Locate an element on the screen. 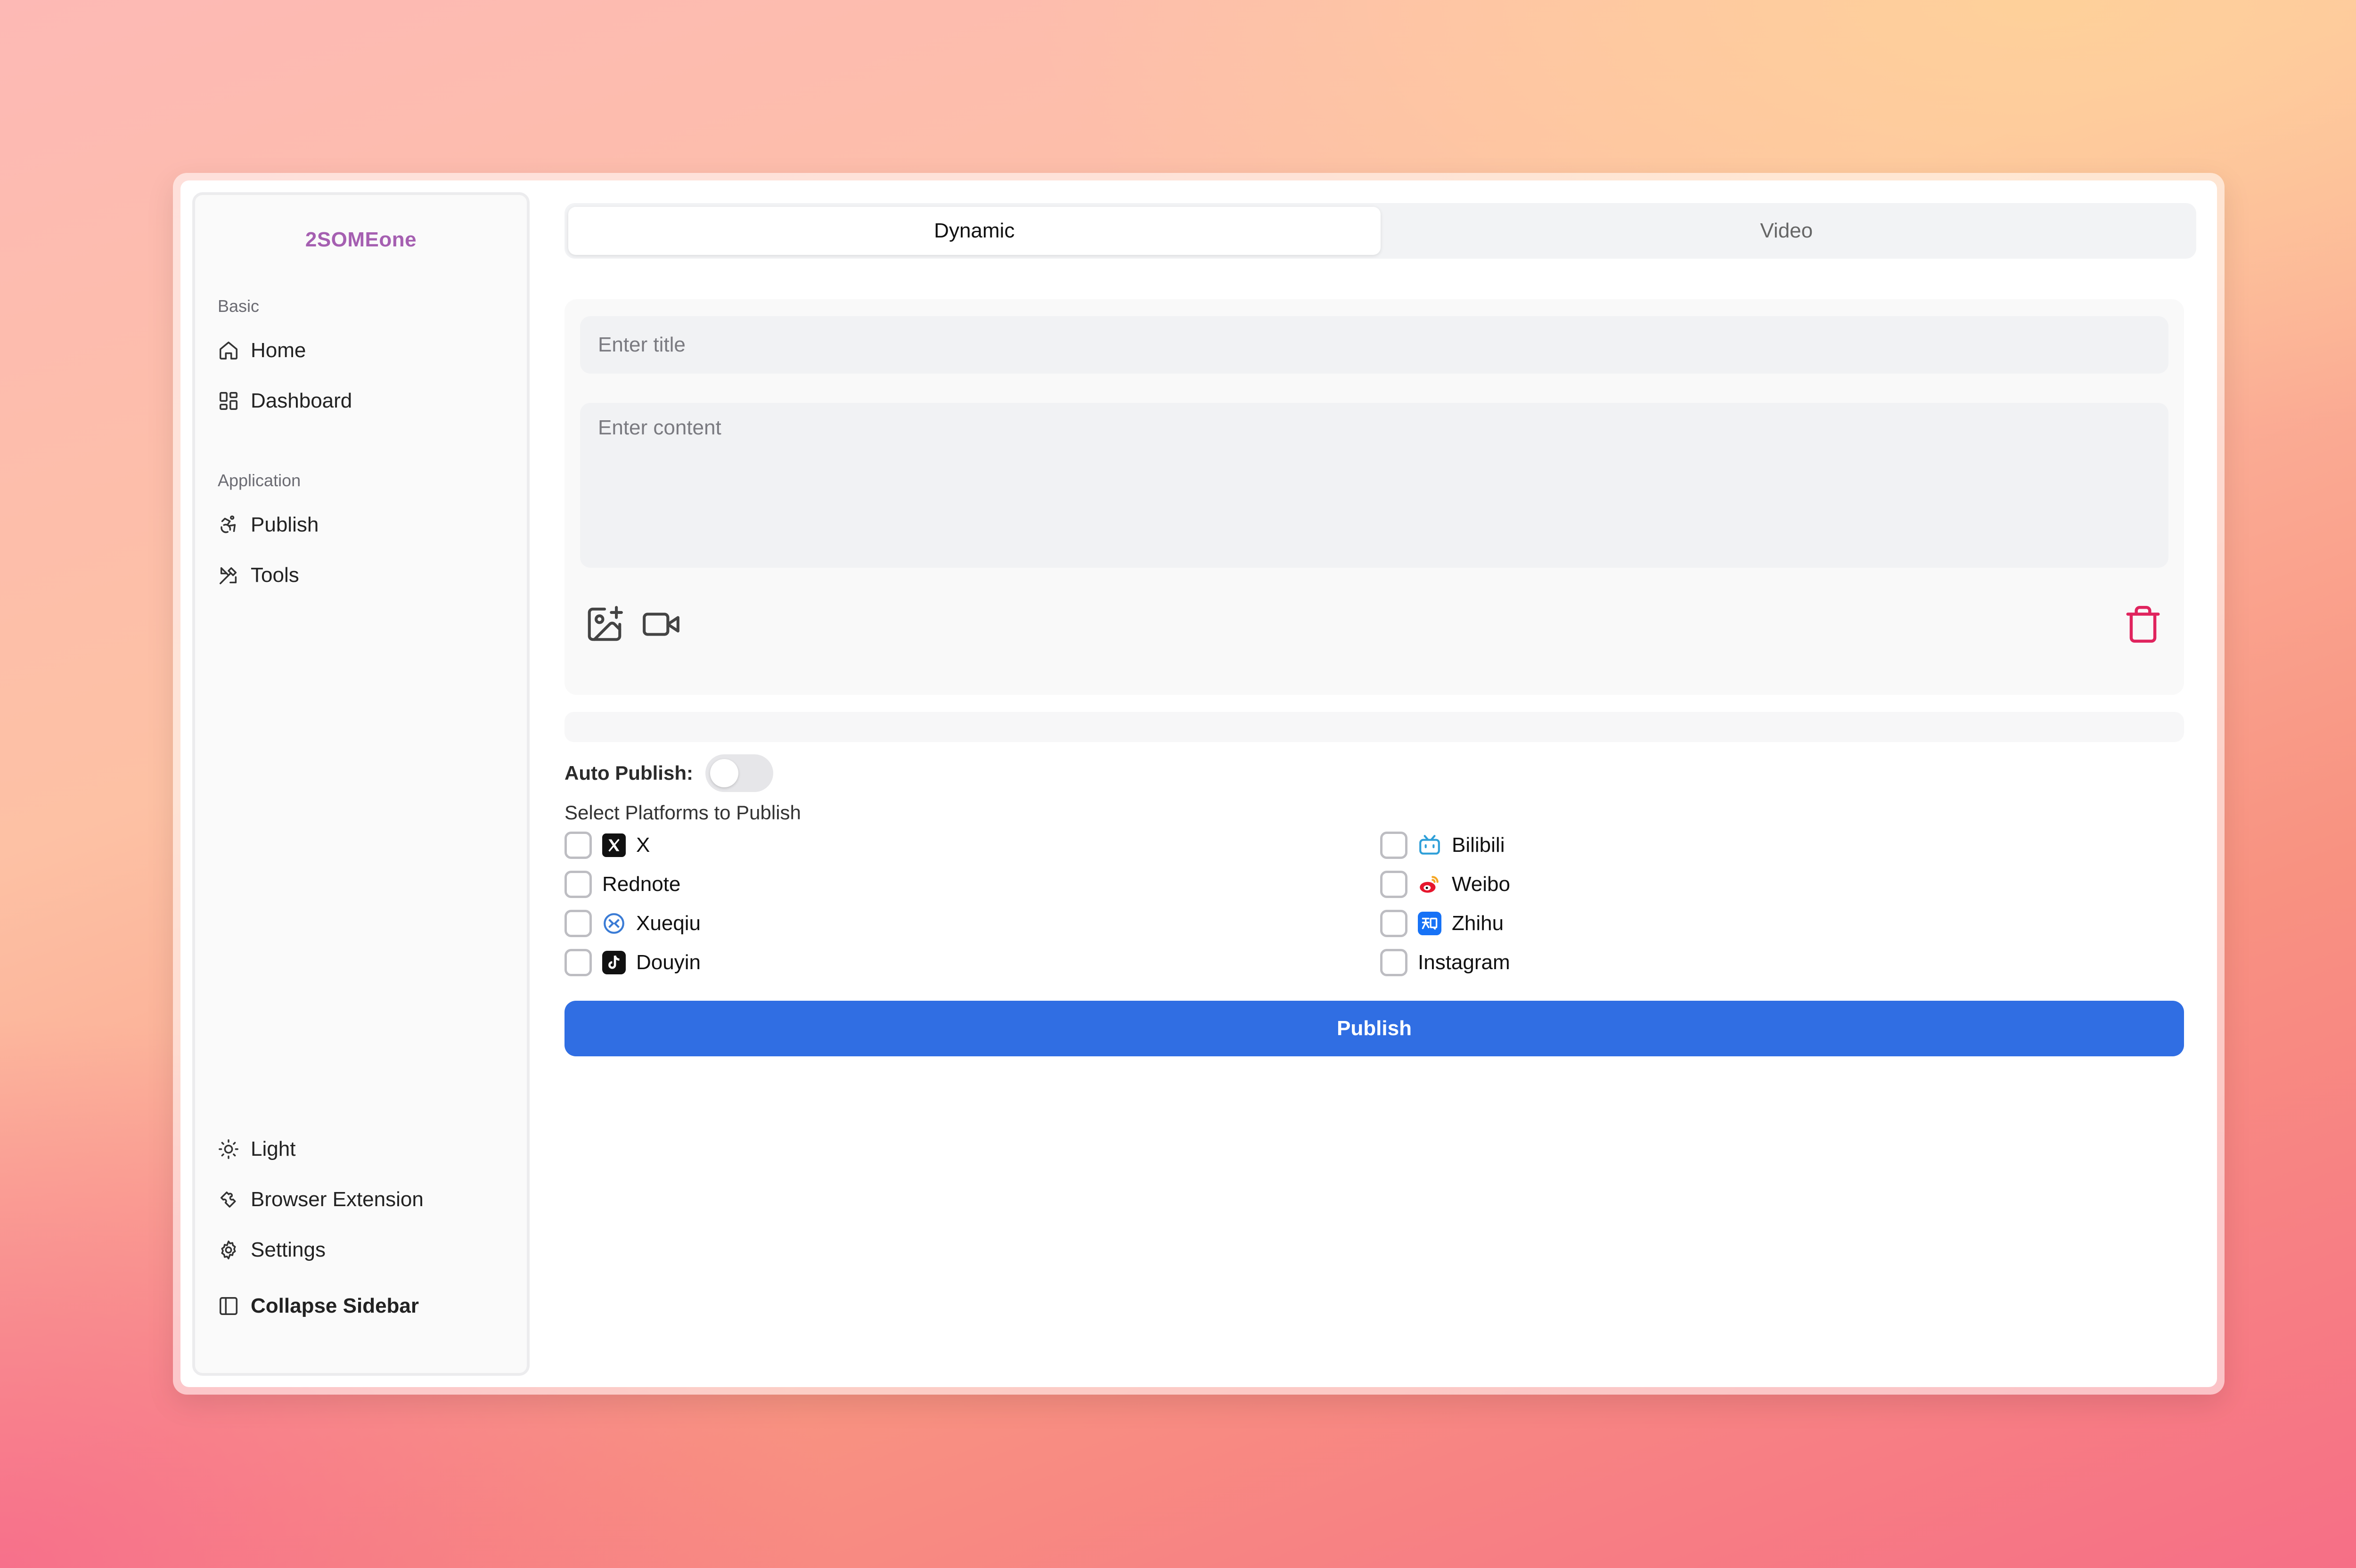  gear-icon is located at coordinates (228, 1250).